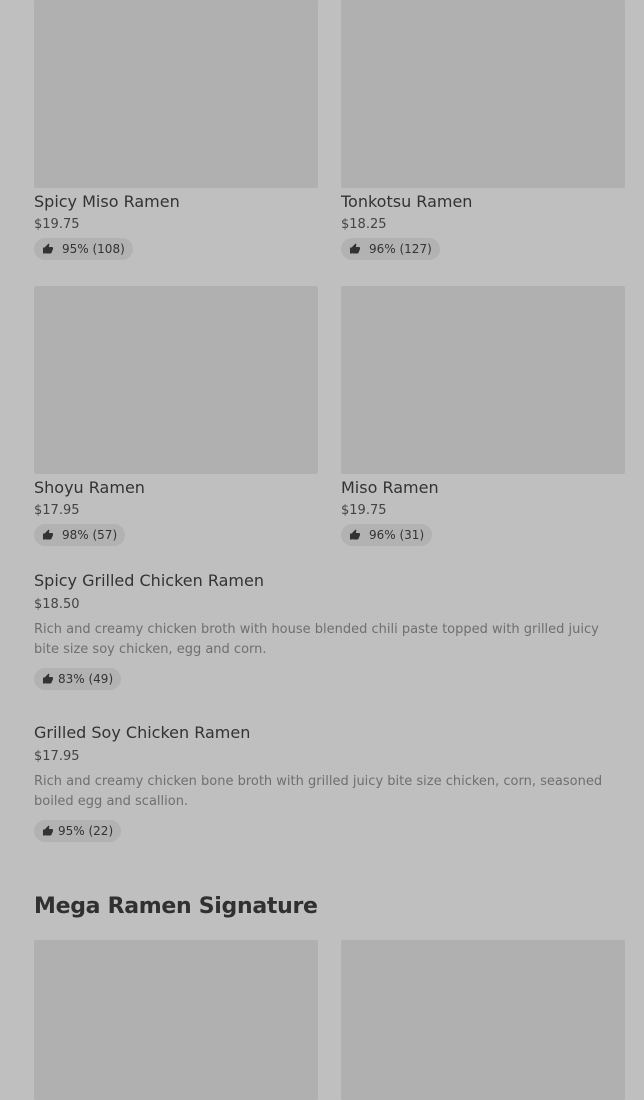 Image resolution: width=644 pixels, height=1100 pixels. Describe the element at coordinates (407, 201) in the screenshot. I see `item-title: Tonkotsu Ramen` at that location.